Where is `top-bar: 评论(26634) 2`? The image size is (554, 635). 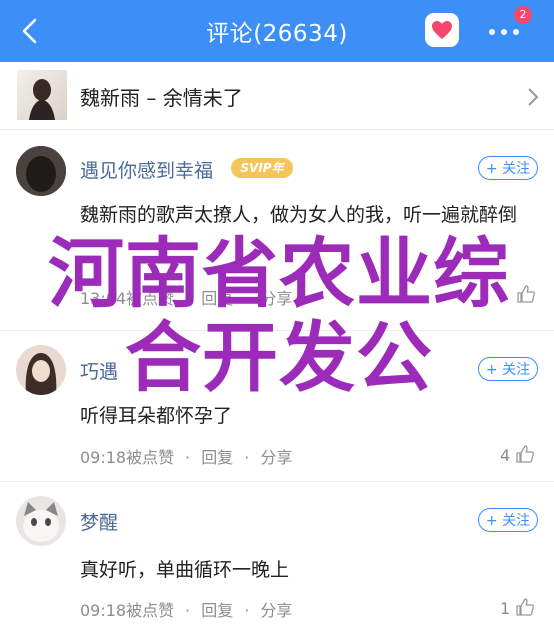 top-bar: 评论(26634) 2 is located at coordinates (277, 31).